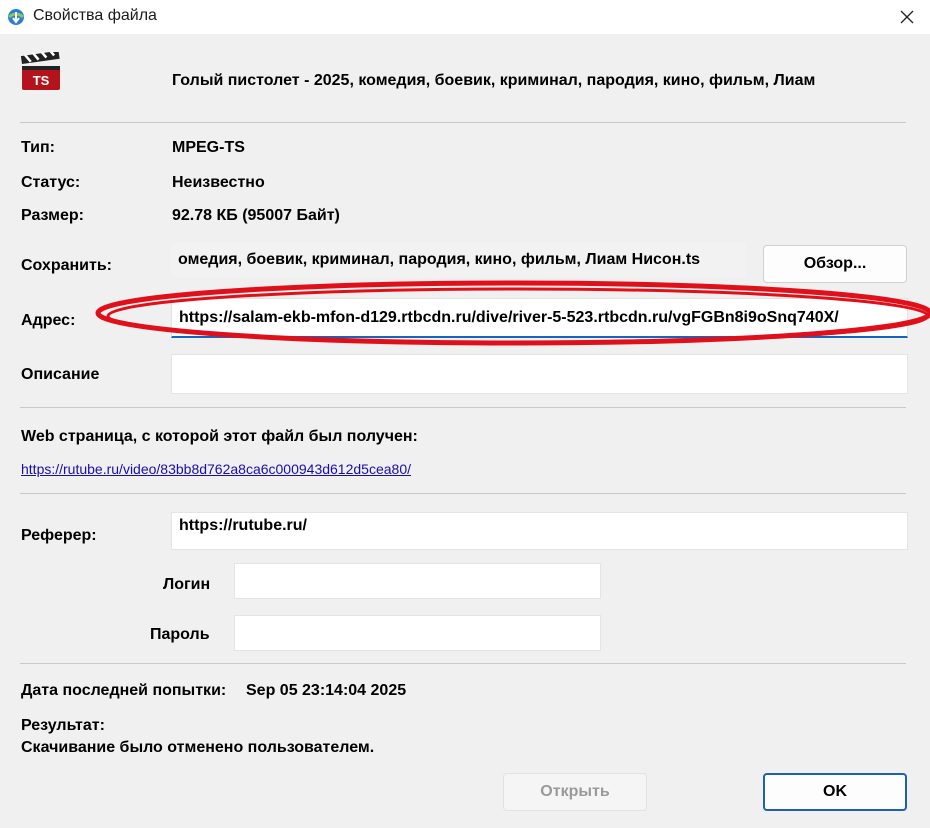  What do you see at coordinates (417, 581) in the screenshot?
I see `login-input` at bounding box center [417, 581].